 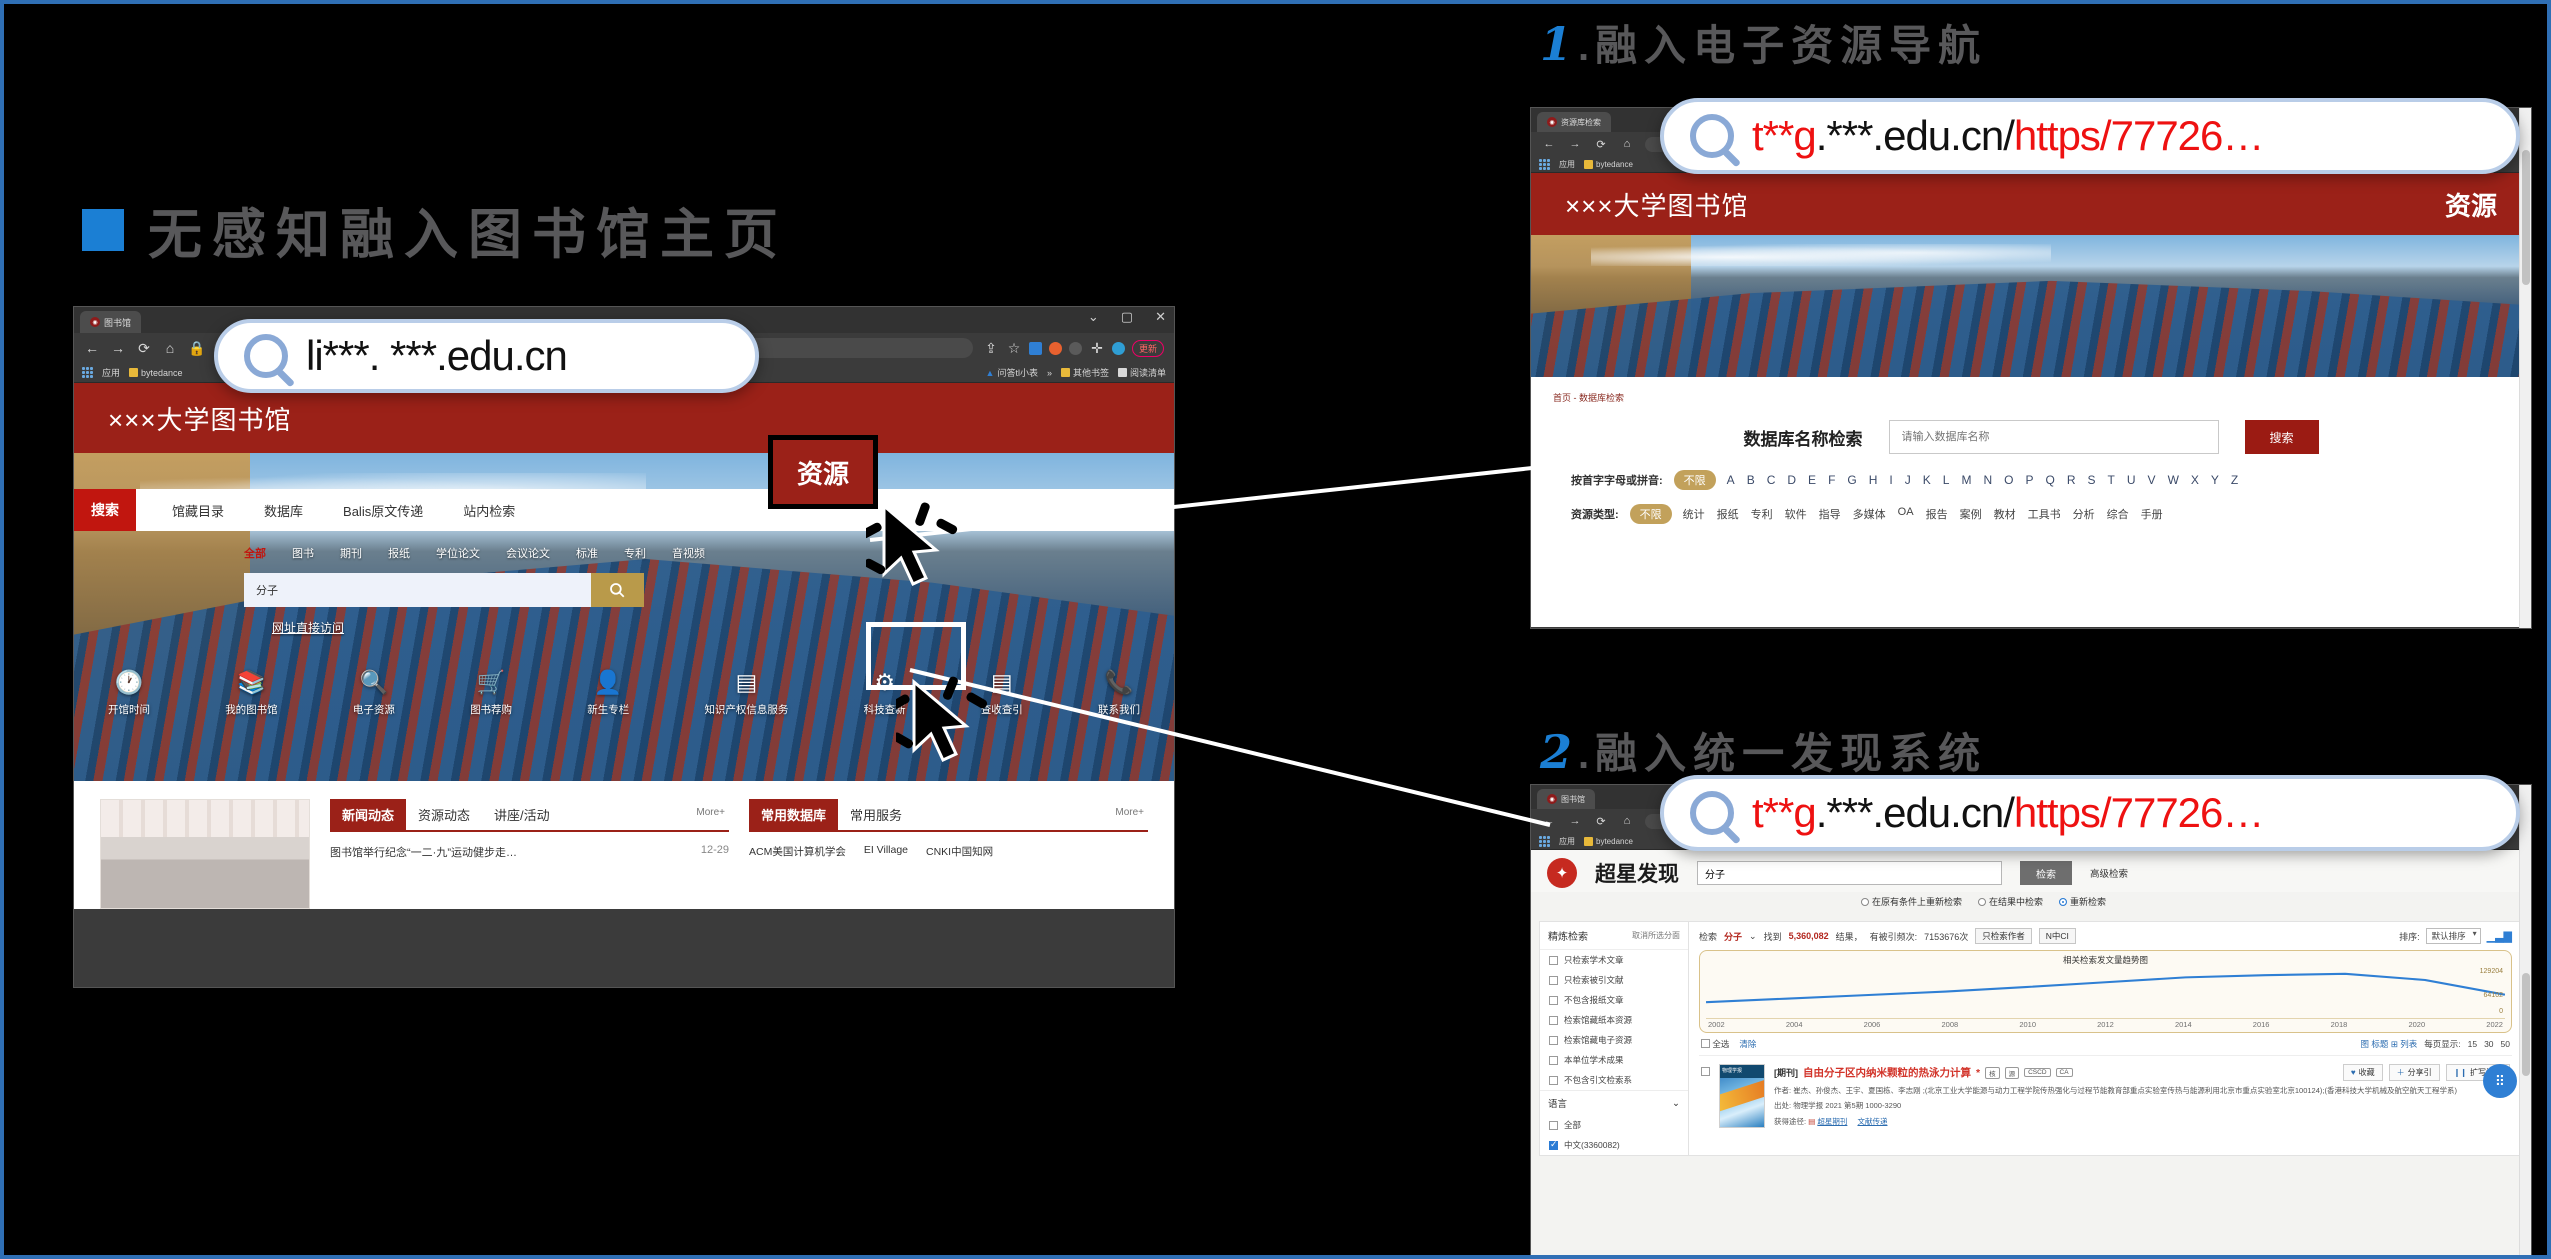 I want to click on panel2-language-option: 中文(3360082), so click(x=1614, y=1145).